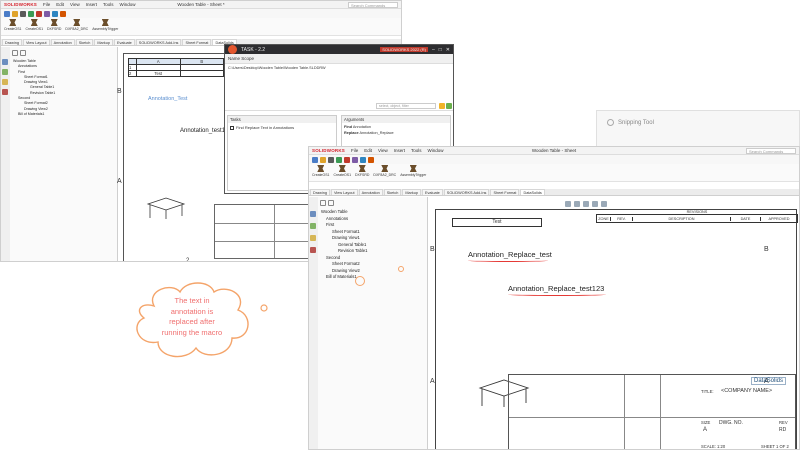 This screenshot has height=450, width=800. Describe the element at coordinates (232, 127) in the screenshot. I see `checkbox-icon` at that location.